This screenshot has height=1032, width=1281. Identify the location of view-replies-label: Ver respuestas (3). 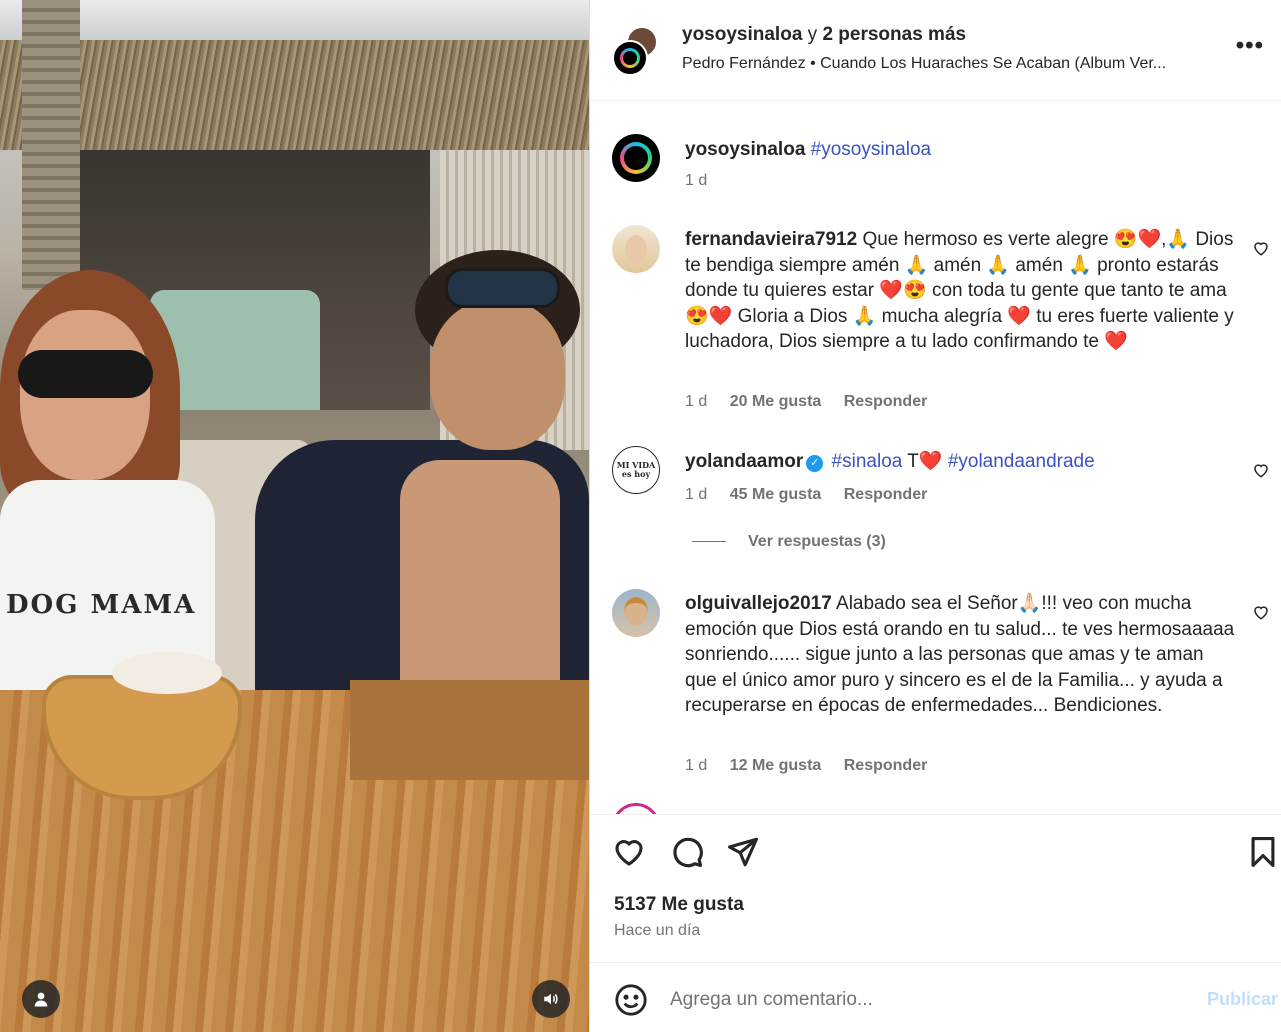
(817, 541).